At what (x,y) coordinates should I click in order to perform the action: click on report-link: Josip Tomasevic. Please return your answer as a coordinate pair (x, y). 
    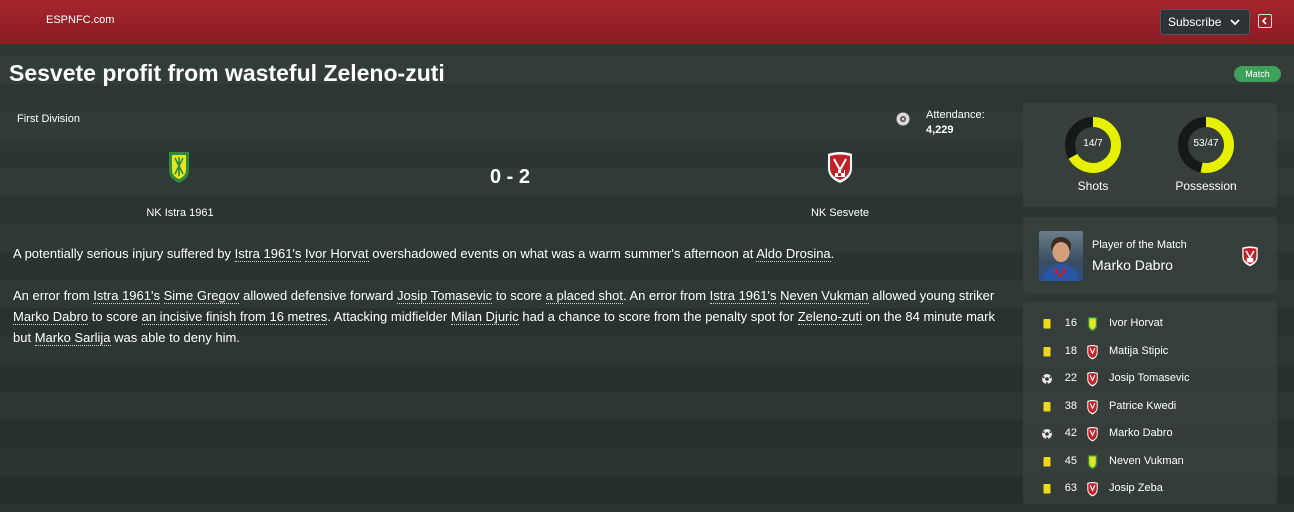
    Looking at the image, I should click on (445, 296).